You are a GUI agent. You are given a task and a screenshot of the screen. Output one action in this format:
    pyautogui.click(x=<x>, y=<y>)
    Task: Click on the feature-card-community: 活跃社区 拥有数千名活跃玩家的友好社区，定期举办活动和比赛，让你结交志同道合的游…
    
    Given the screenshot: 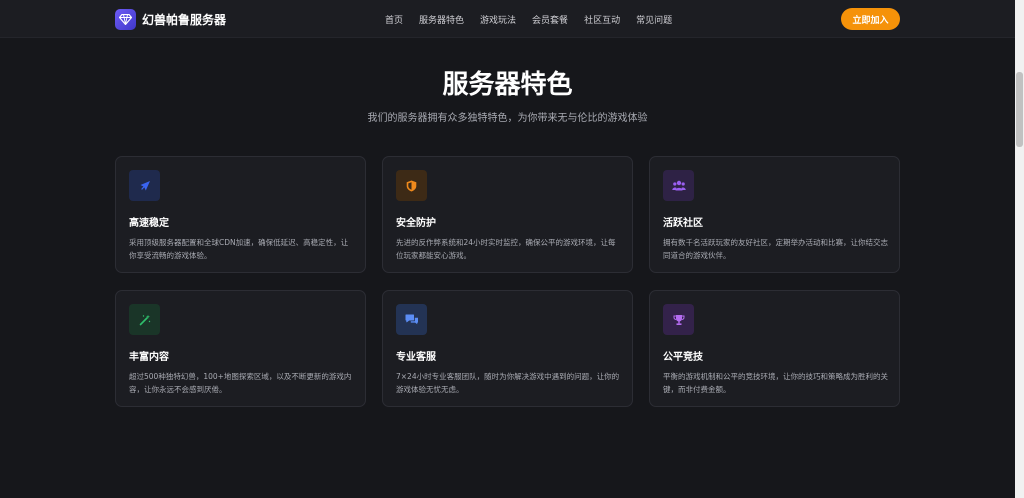 What is the action you would take?
    pyautogui.click(x=774, y=214)
    